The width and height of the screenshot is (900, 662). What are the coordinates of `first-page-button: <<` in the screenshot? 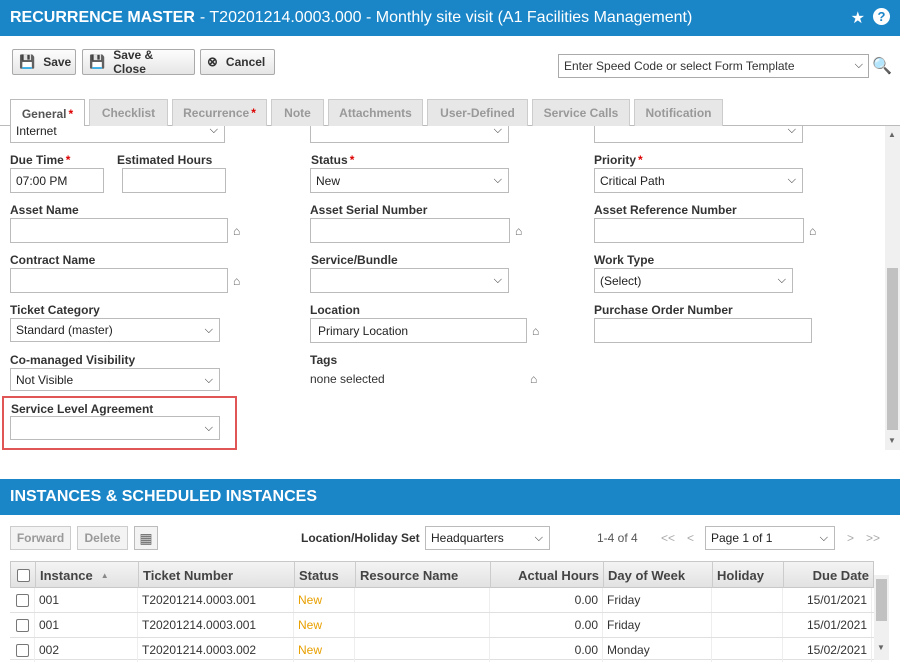 It's located at (668, 538).